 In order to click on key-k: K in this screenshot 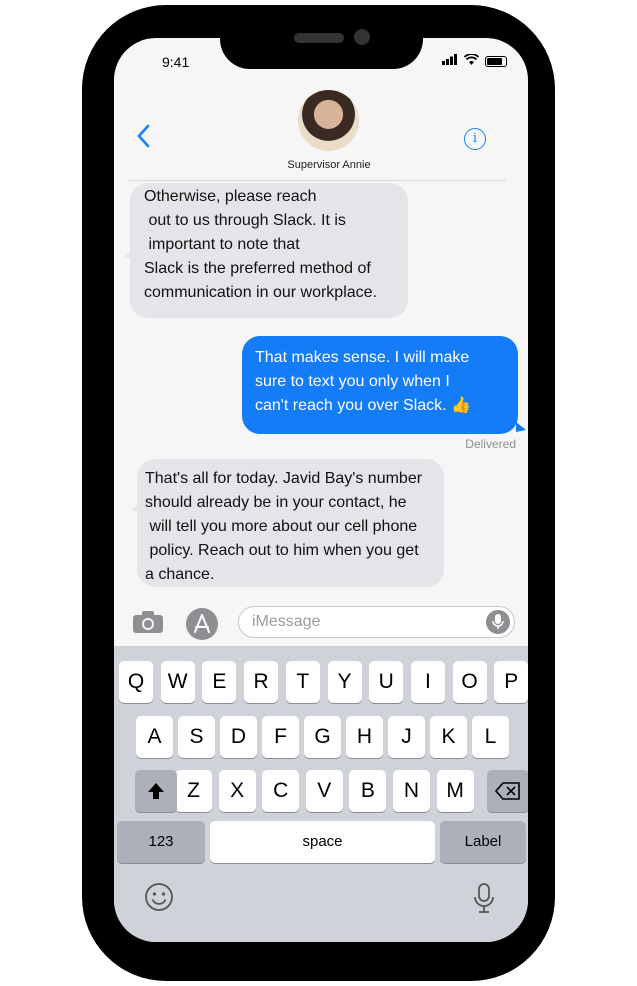, I will do `click(448, 737)`.